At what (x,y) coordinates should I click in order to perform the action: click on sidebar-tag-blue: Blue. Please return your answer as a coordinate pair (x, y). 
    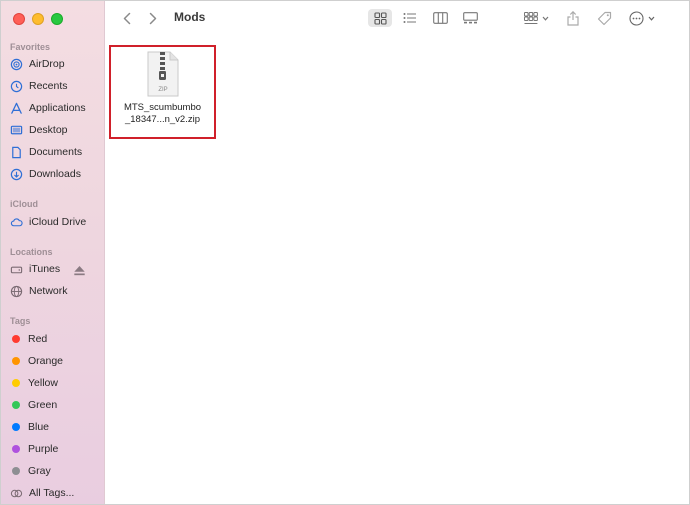
    Looking at the image, I should click on (56, 427).